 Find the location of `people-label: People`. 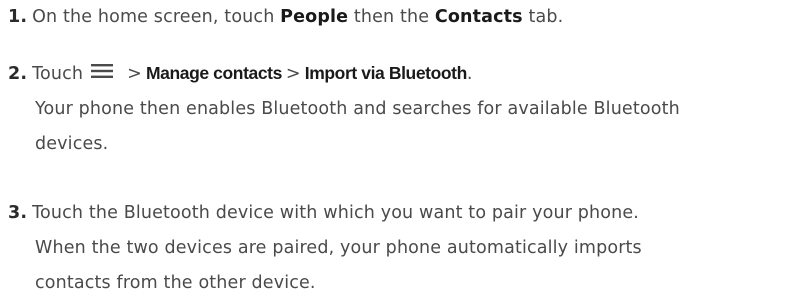

people-label: People is located at coordinates (314, 17).